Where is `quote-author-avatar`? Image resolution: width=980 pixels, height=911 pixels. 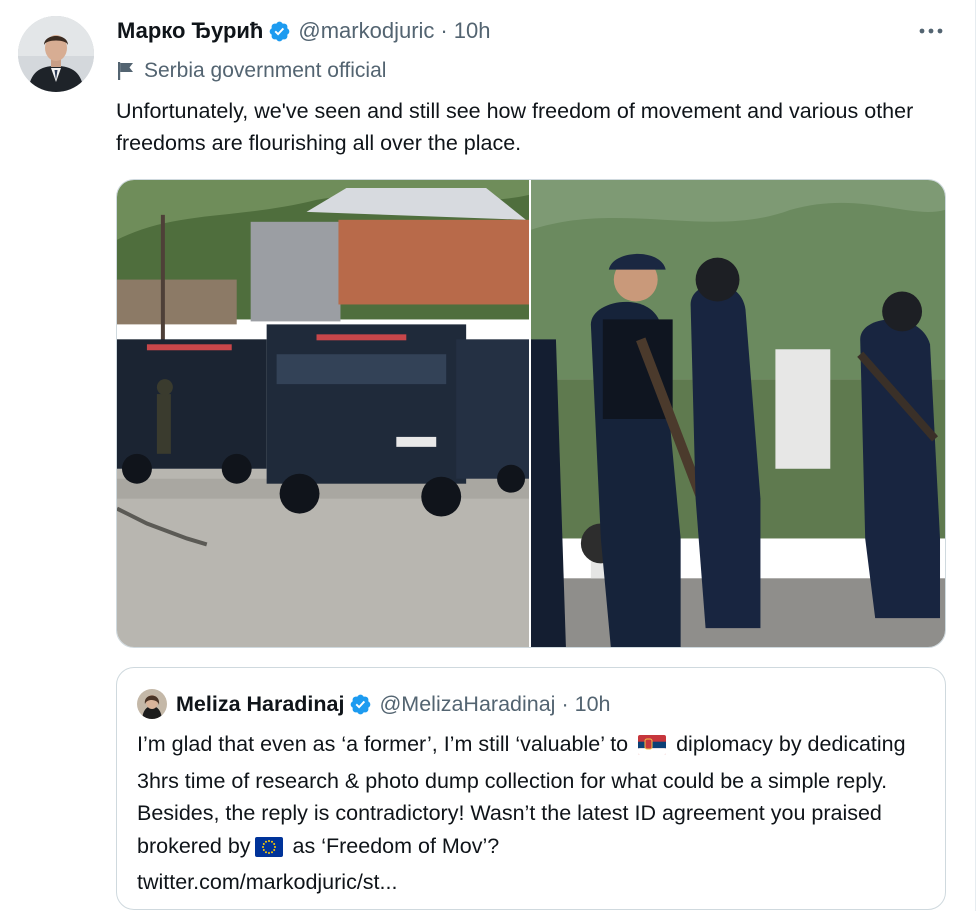
quote-author-avatar is located at coordinates (152, 704).